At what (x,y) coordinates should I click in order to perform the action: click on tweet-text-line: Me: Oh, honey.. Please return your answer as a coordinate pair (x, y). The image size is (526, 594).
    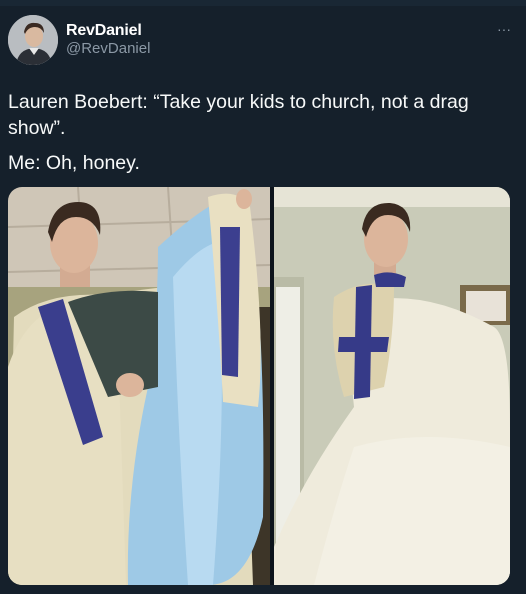
    Looking at the image, I should click on (74, 163).